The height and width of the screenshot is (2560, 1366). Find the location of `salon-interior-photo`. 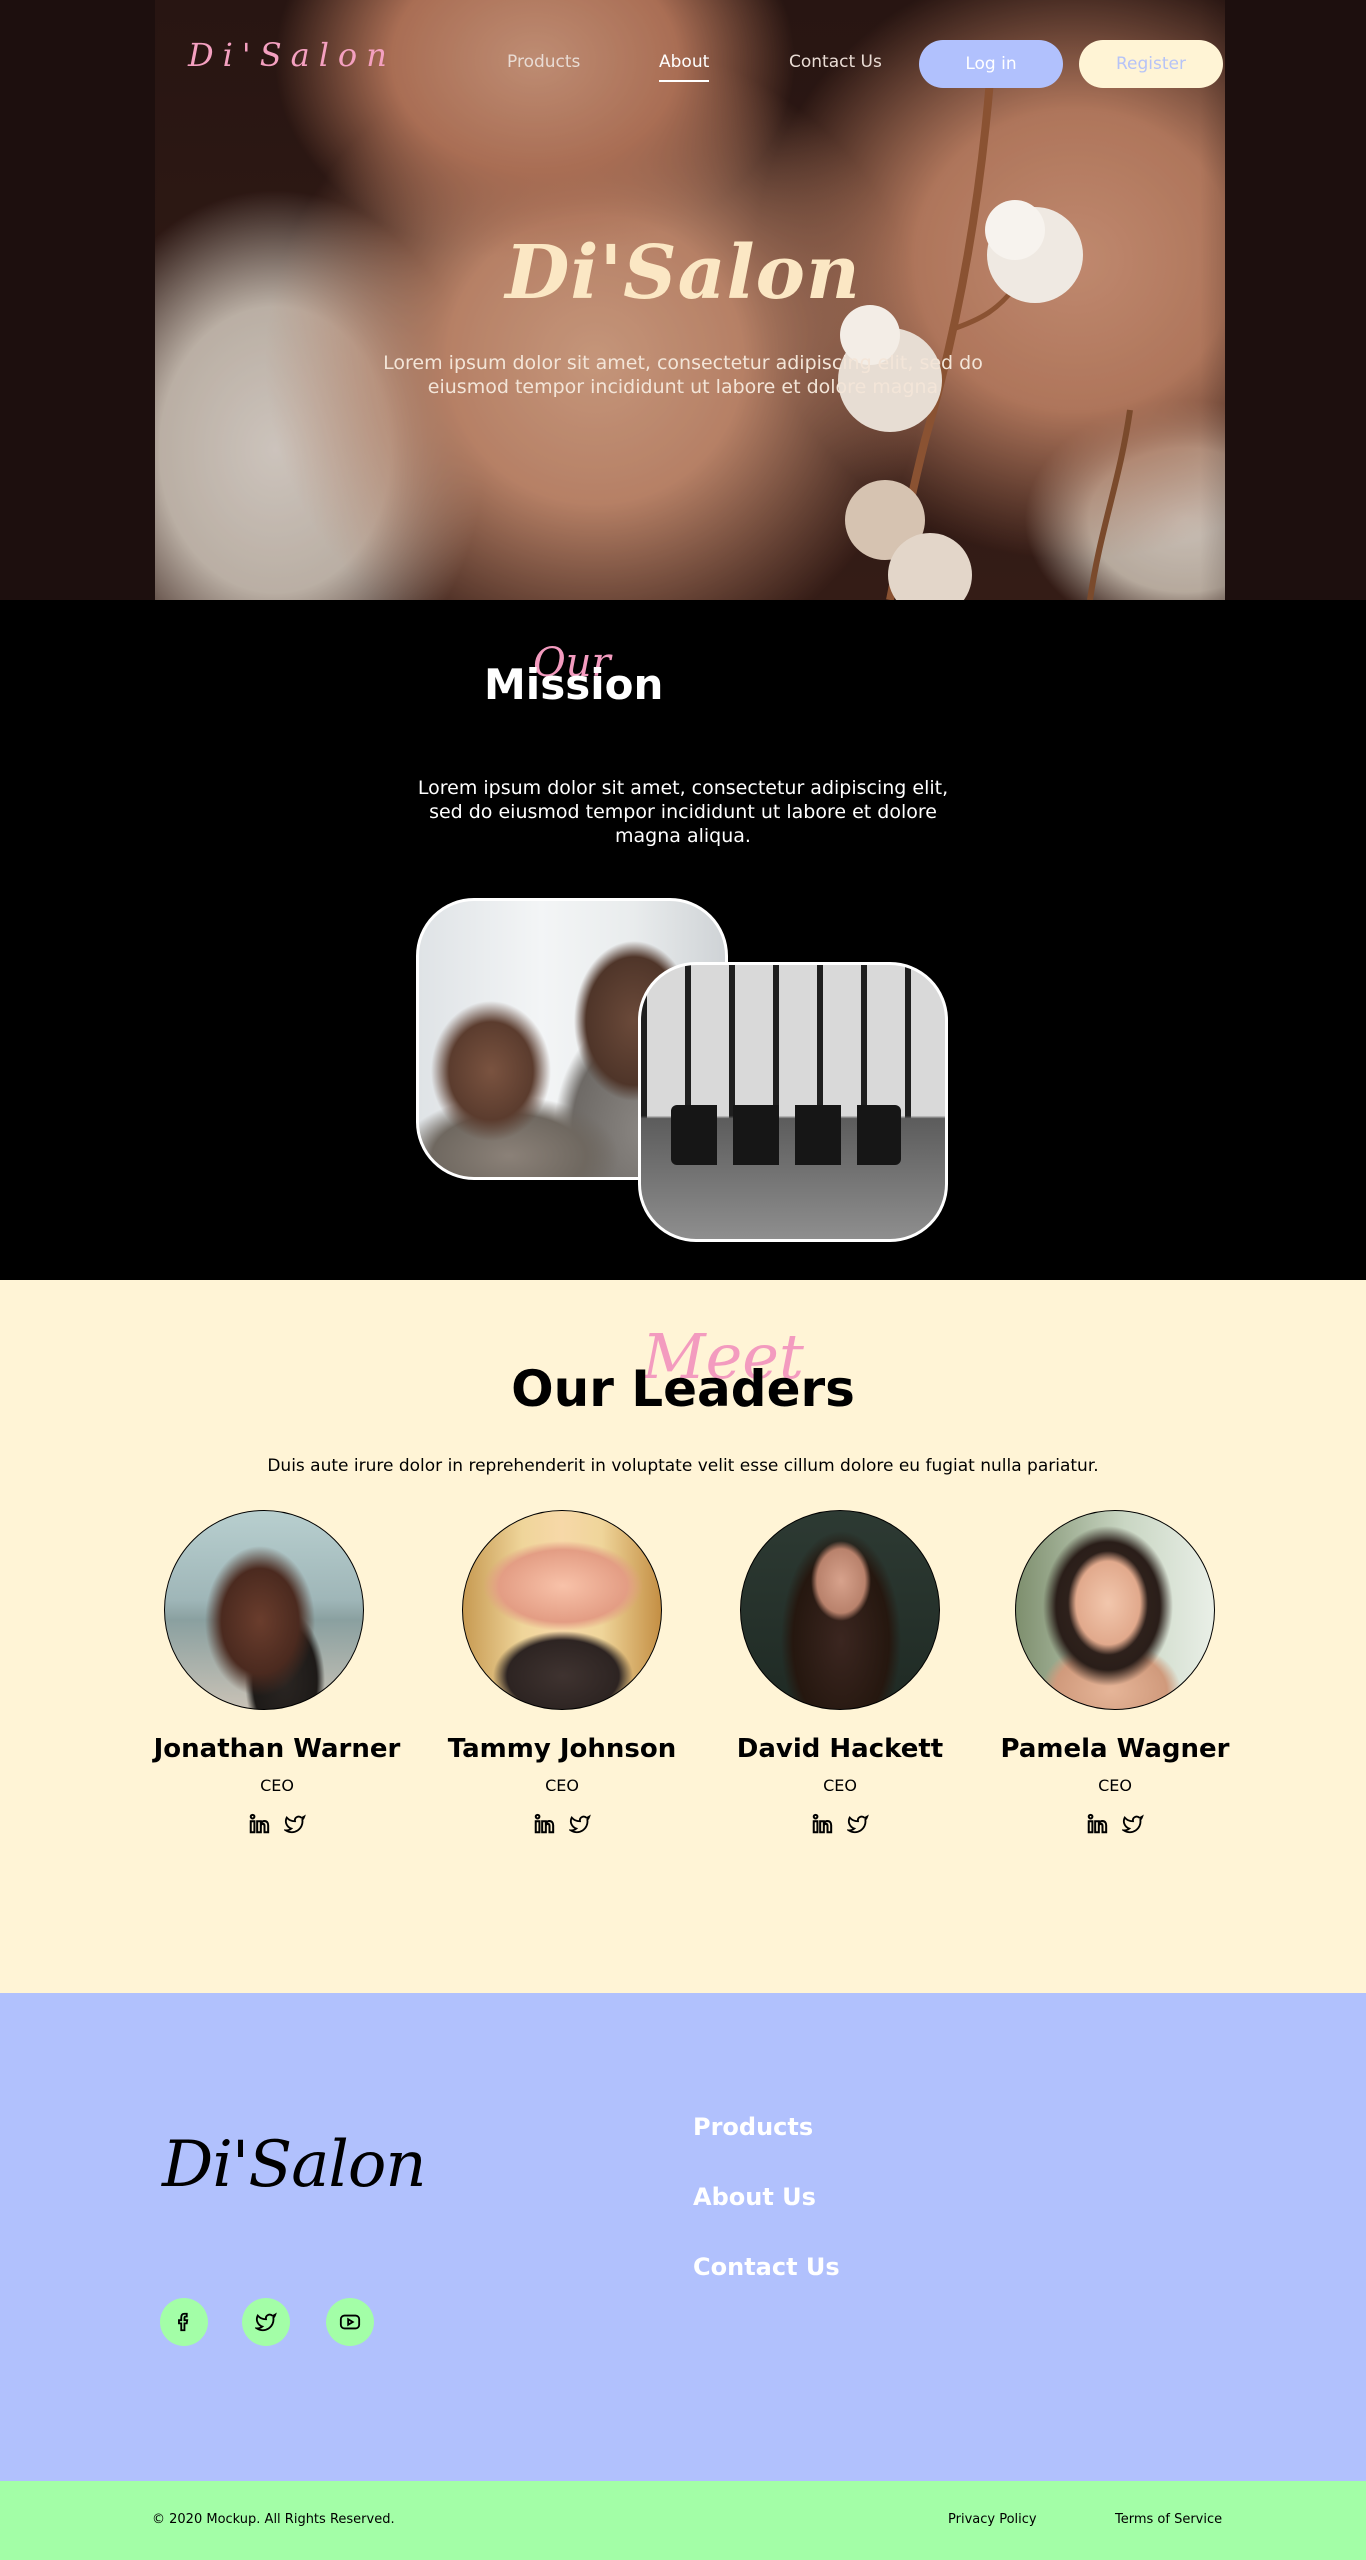

salon-interior-photo is located at coordinates (793, 1102).